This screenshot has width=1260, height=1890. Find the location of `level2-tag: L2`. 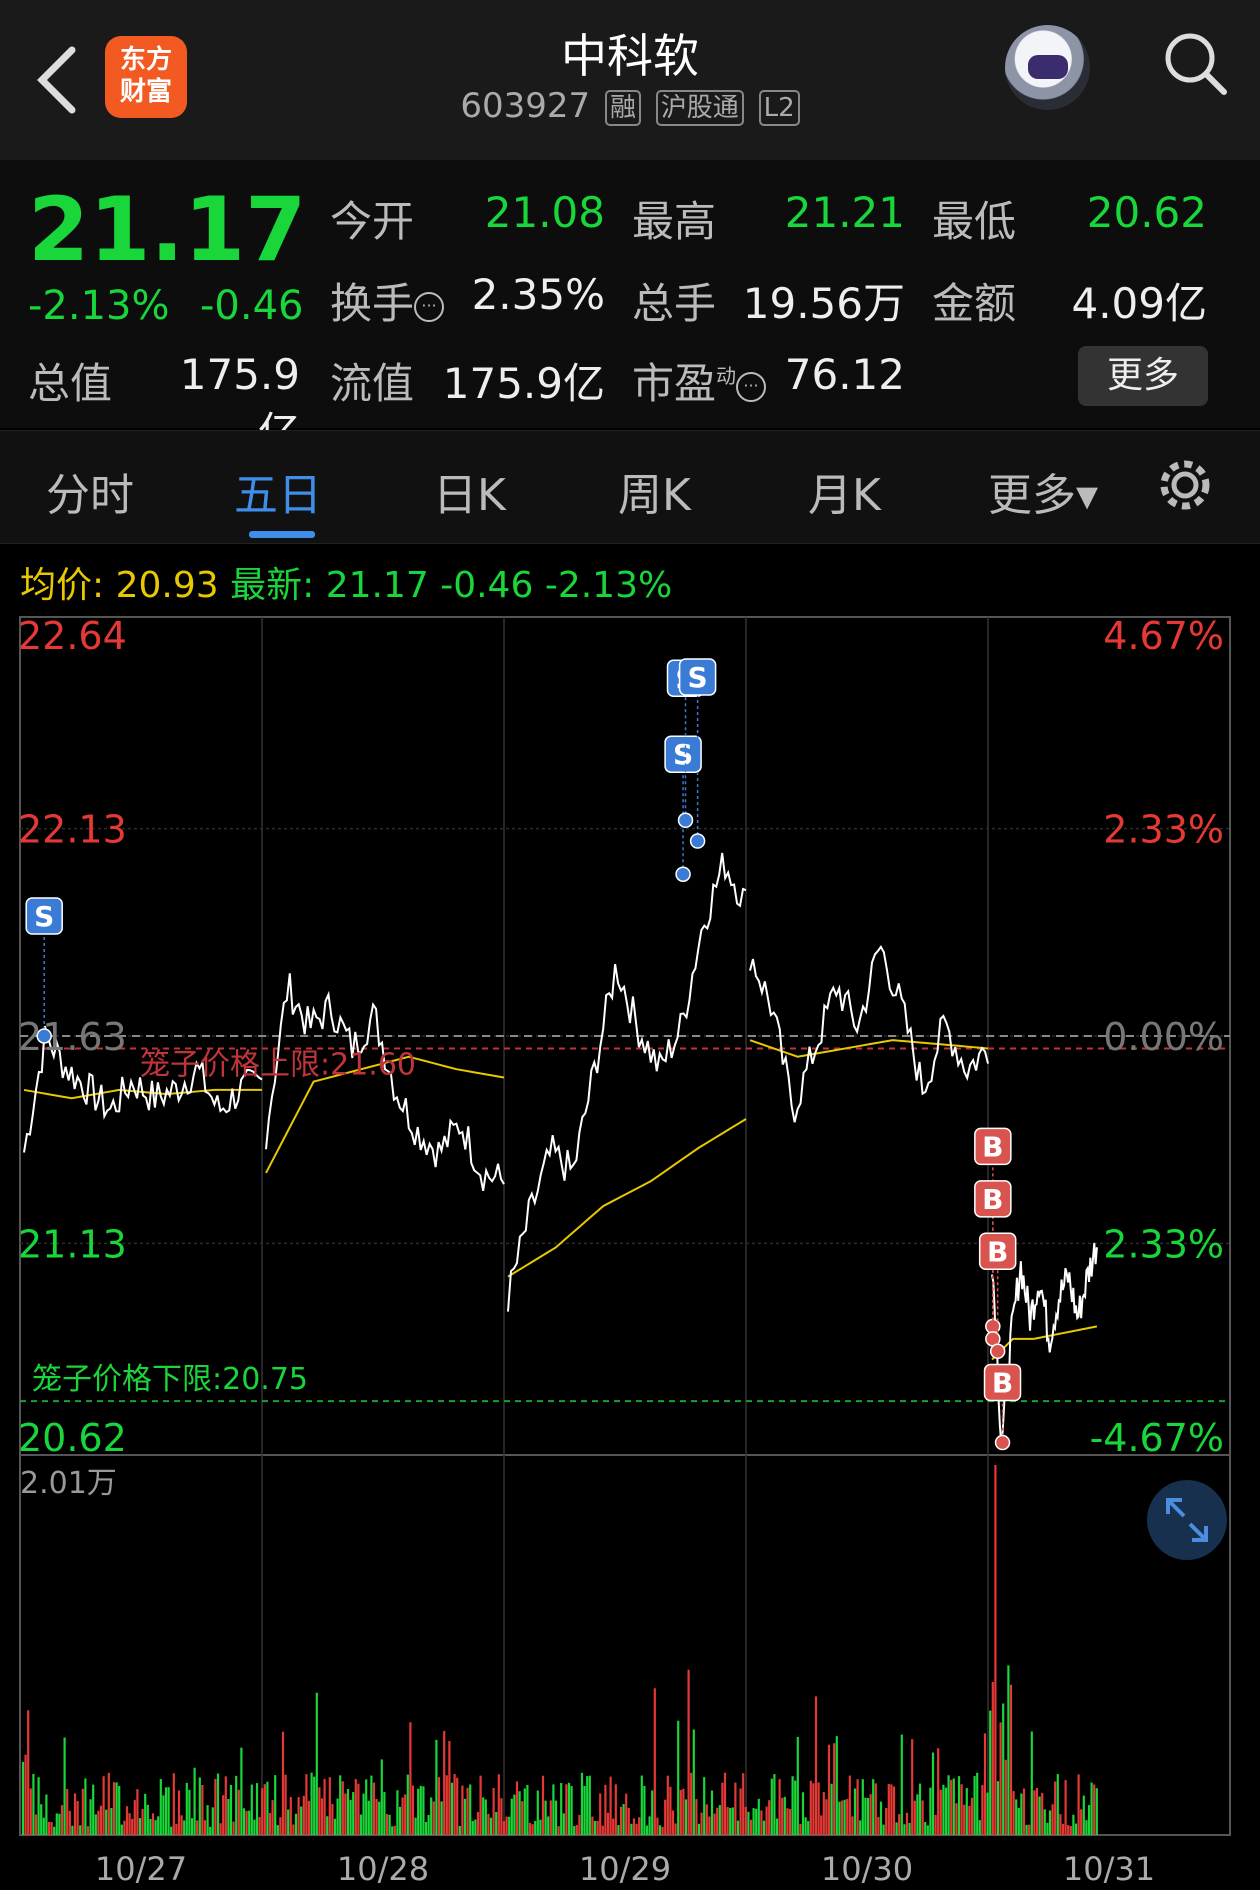

level2-tag: L2 is located at coordinates (779, 107).